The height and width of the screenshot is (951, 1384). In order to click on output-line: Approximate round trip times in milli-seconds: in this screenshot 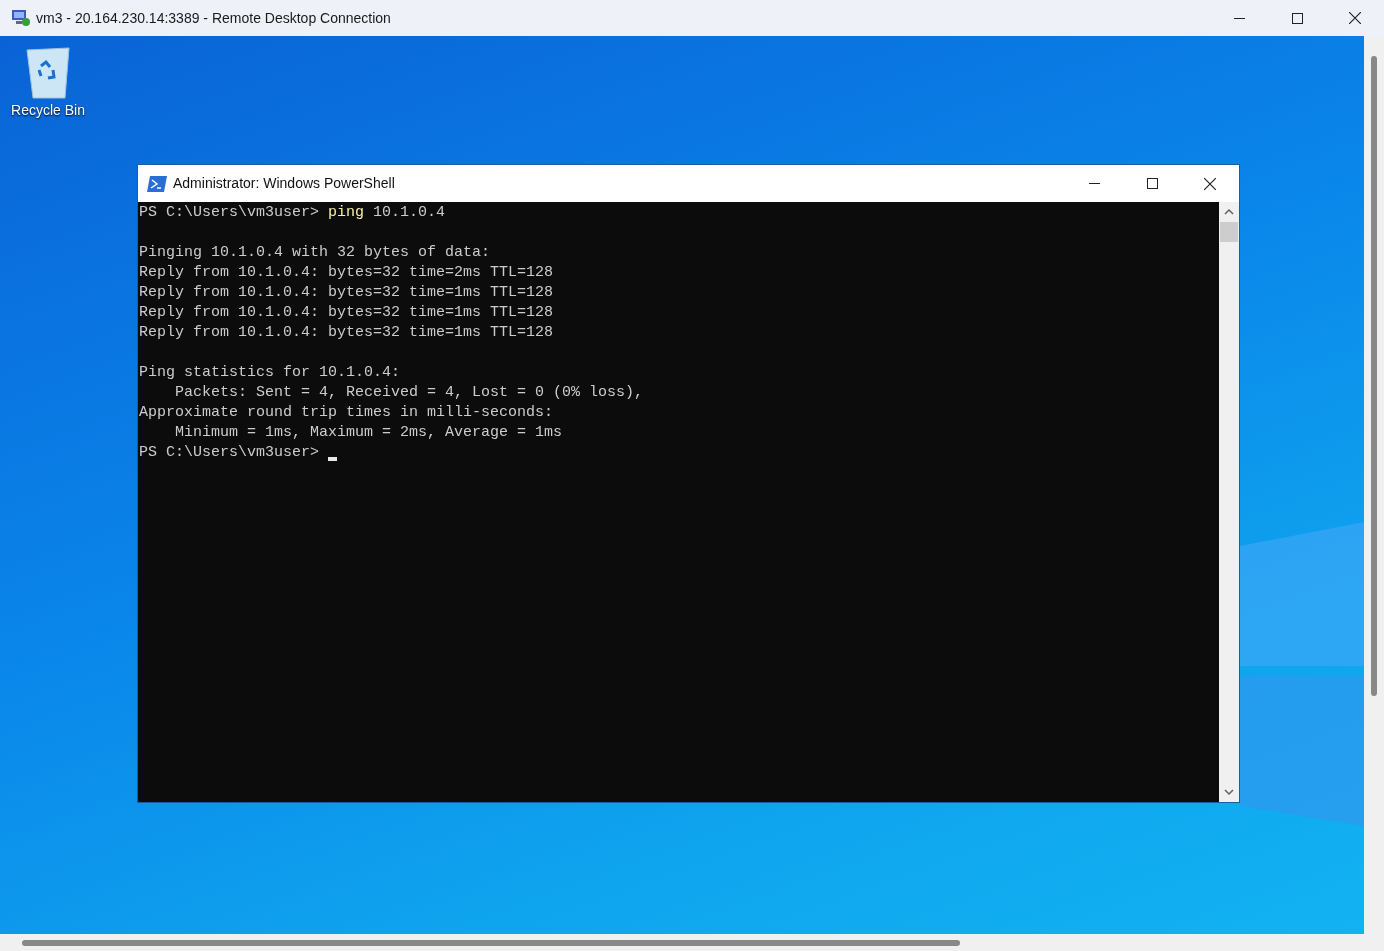, I will do `click(346, 413)`.